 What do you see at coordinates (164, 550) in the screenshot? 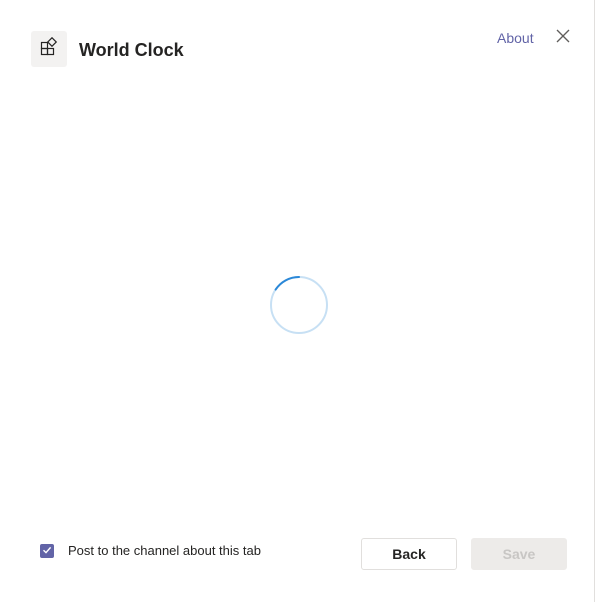
I see `post-to-channel-label: Post to the channel about this tab` at bounding box center [164, 550].